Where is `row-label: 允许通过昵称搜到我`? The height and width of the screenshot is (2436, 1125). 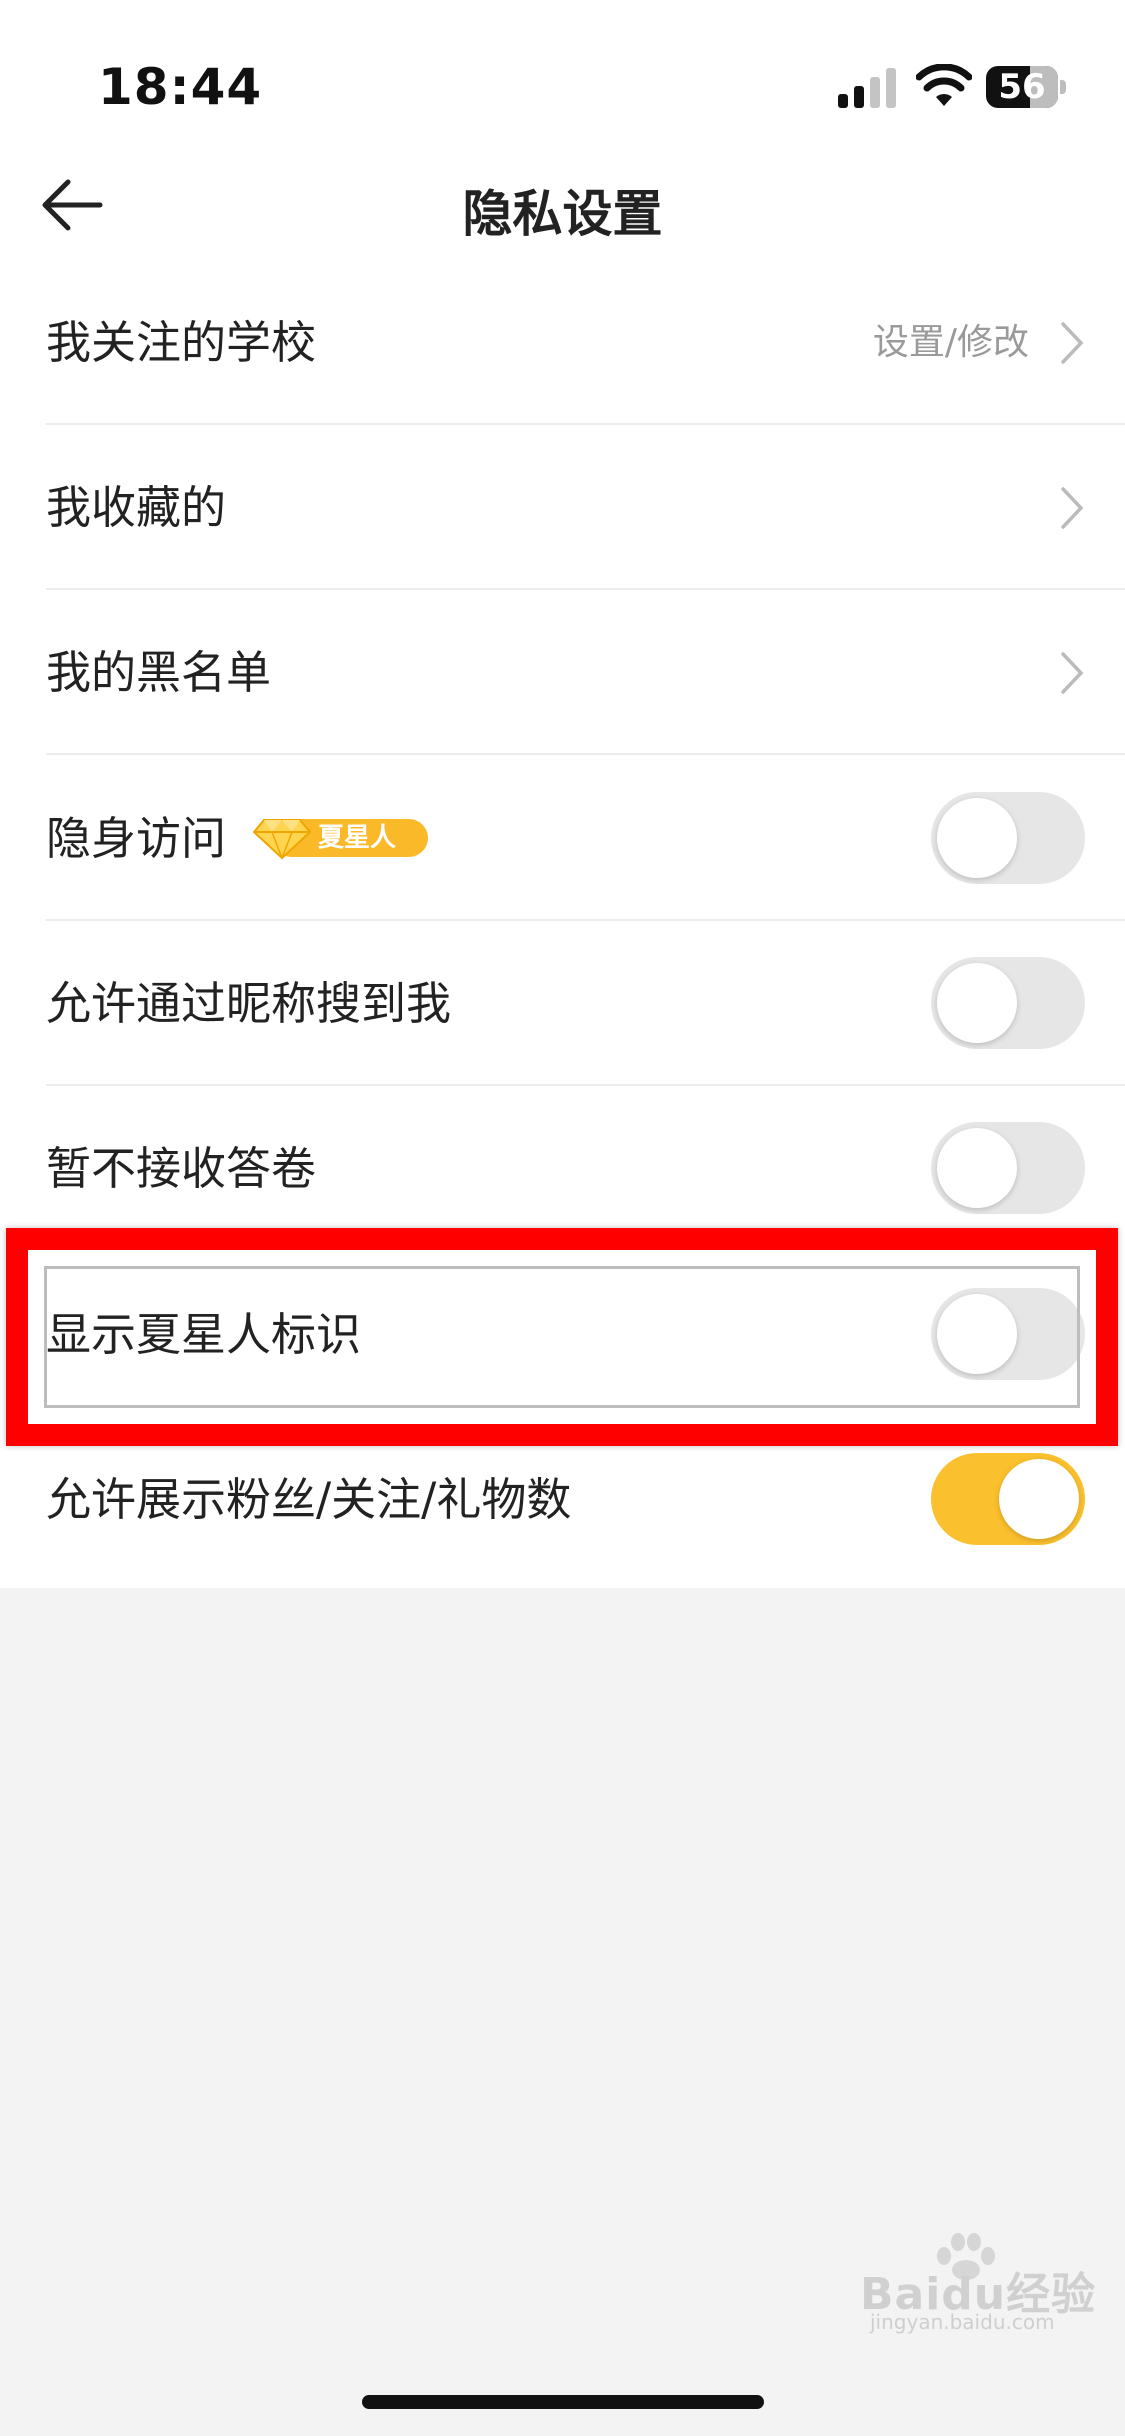
row-label: 允许通过昵称搜到我 is located at coordinates (249, 1003).